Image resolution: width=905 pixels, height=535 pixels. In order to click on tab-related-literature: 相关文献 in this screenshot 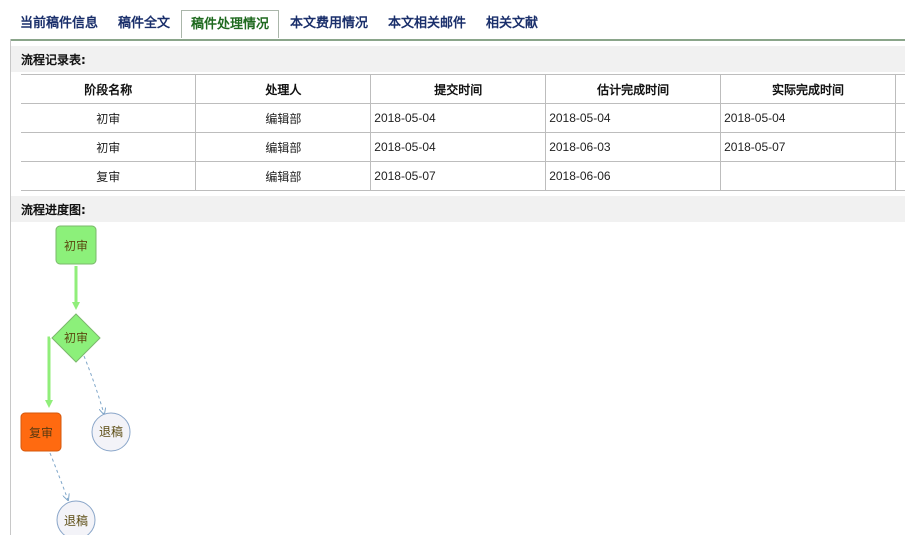, I will do `click(512, 24)`.